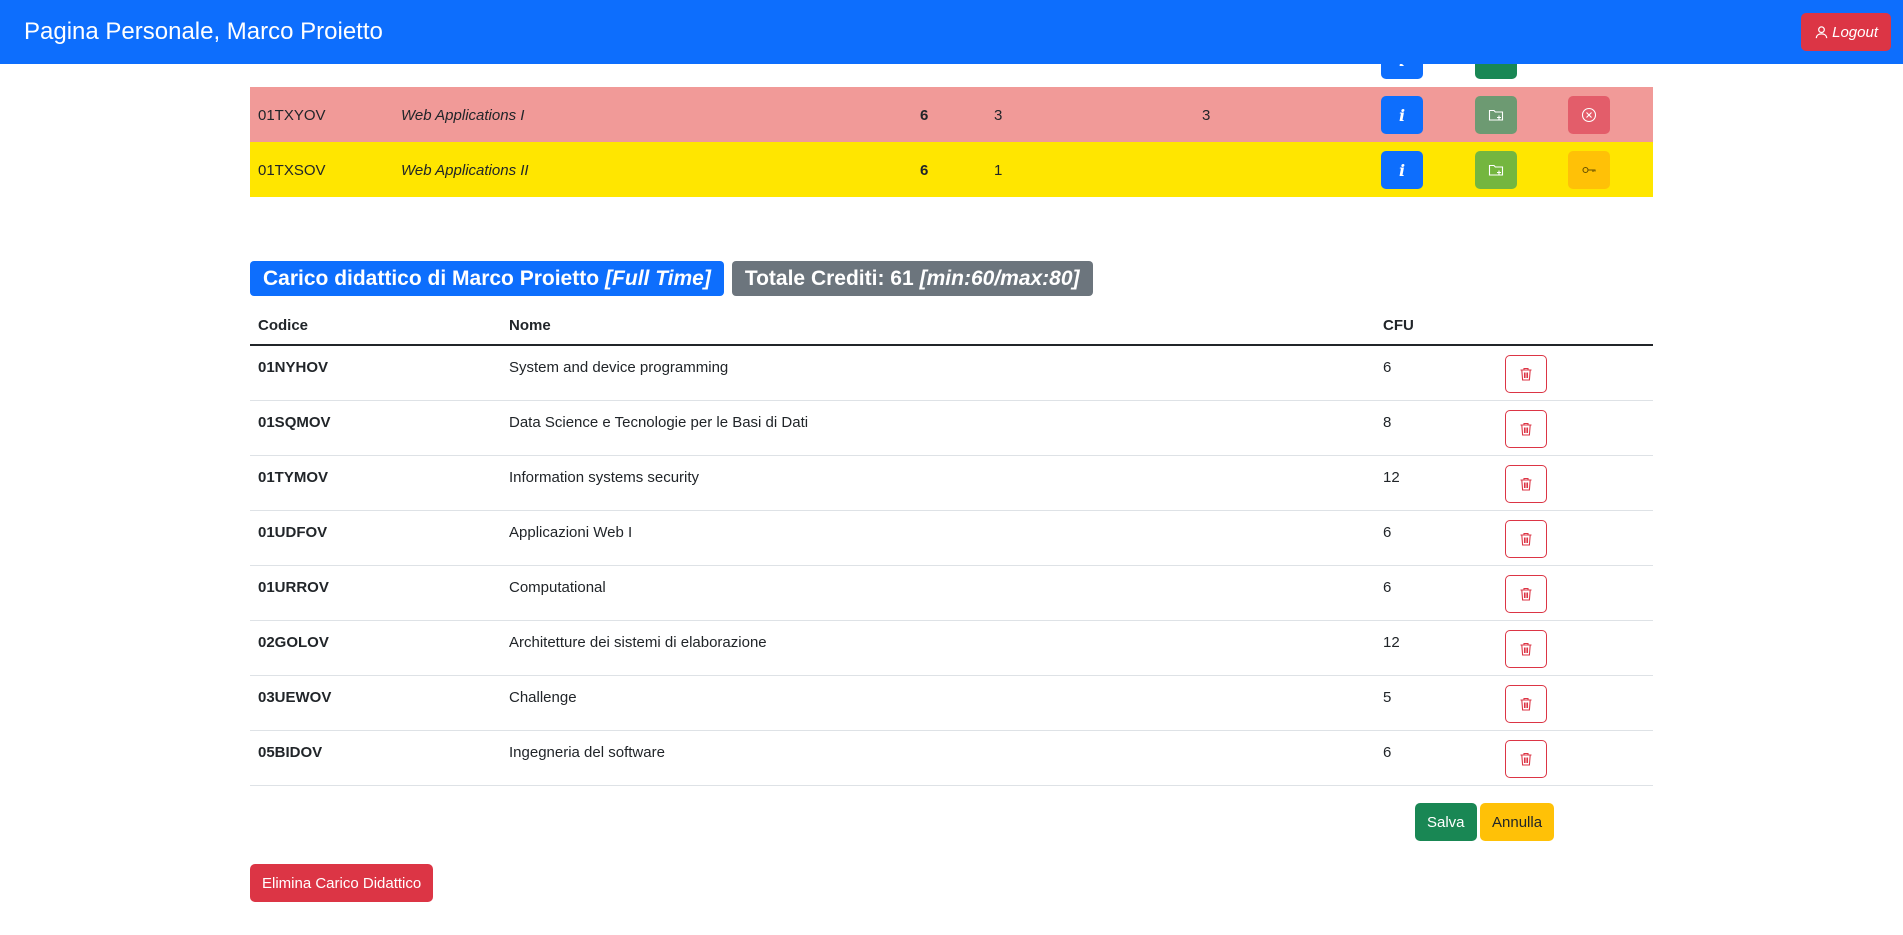 Image resolution: width=1903 pixels, height=935 pixels. Describe the element at coordinates (295, 697) in the screenshot. I see `course-code: 03UEWOV` at that location.